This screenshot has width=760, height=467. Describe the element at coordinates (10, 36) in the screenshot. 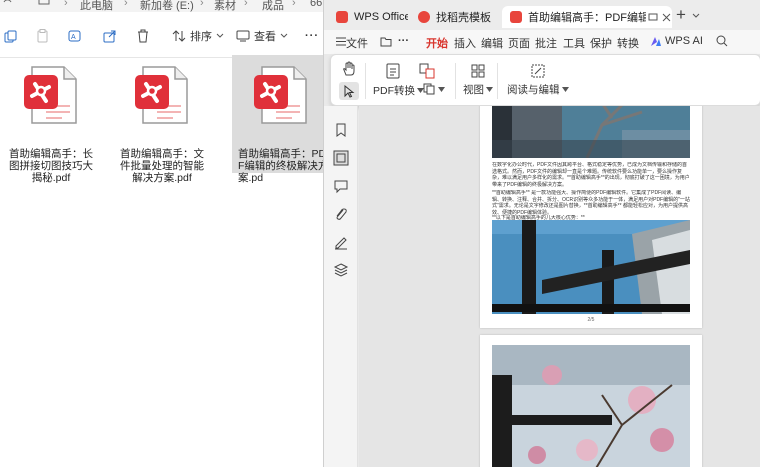

I see `copy-button` at that location.